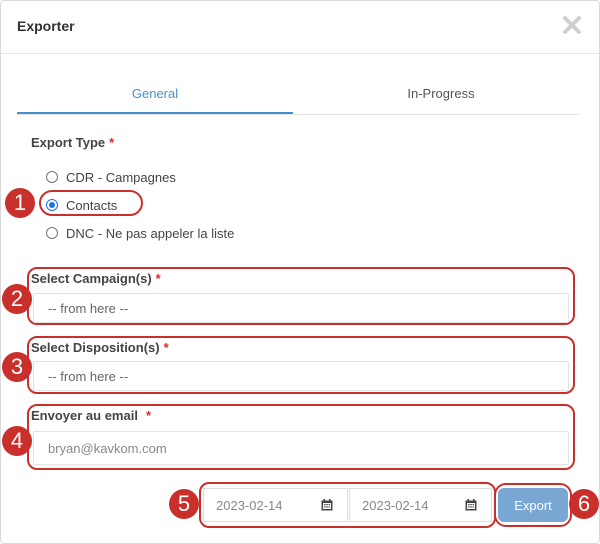 This screenshot has height=544, width=600. Describe the element at coordinates (121, 177) in the screenshot. I see `radio-label: CDR - Campagnes` at that location.